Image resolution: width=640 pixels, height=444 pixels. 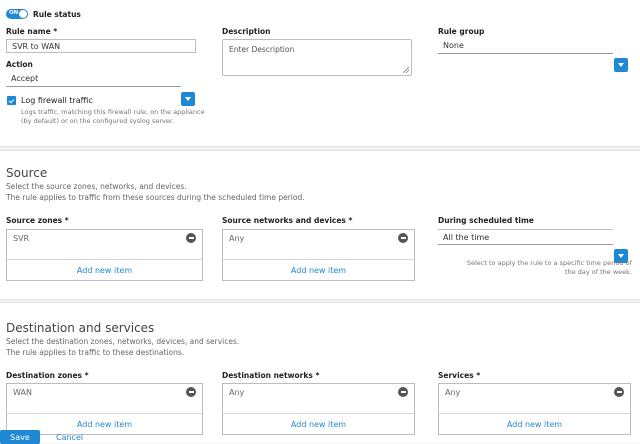 I want to click on rule-group-label: Rule group, so click(x=461, y=31).